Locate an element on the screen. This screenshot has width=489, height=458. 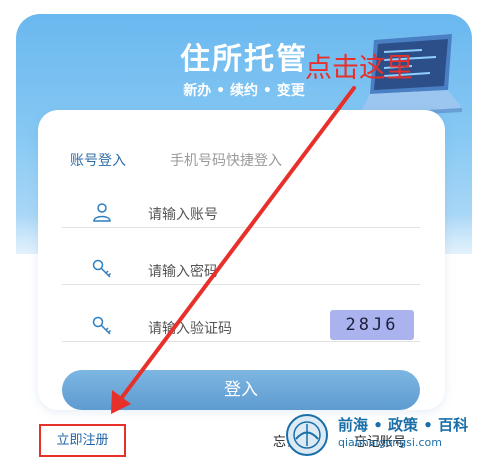
watermark-url: qianhaigongsi.com is located at coordinates (390, 442).